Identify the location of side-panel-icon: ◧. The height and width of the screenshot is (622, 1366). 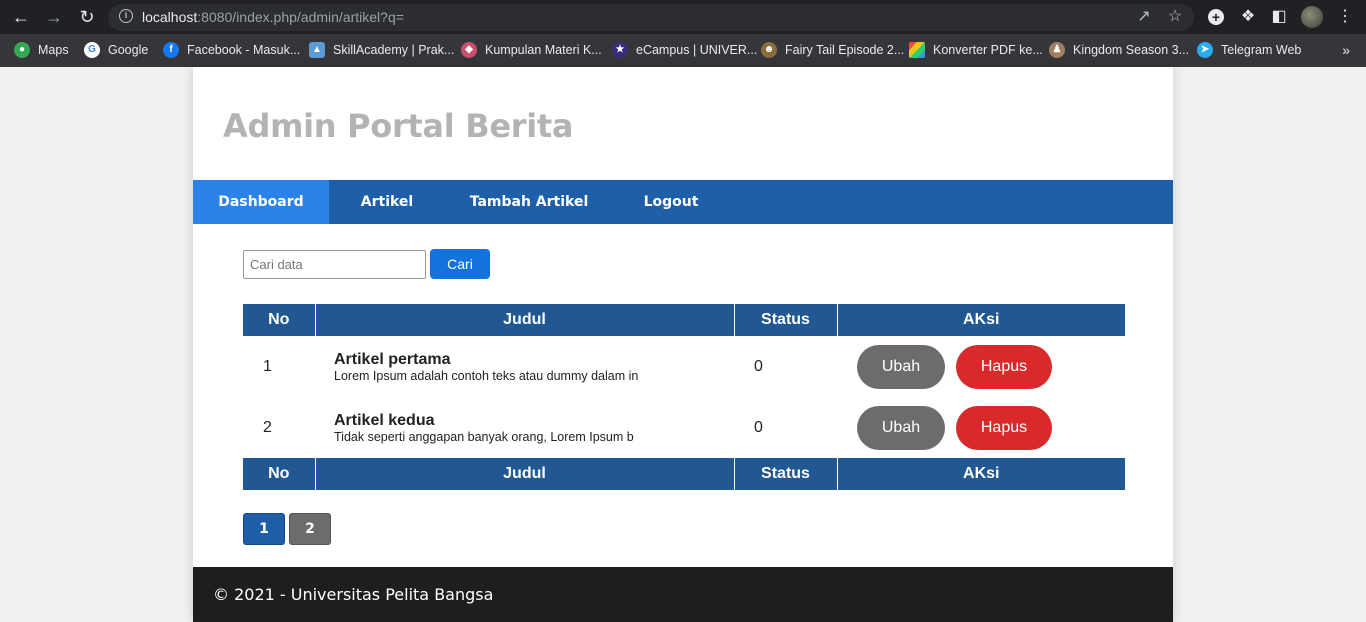
(1279, 17).